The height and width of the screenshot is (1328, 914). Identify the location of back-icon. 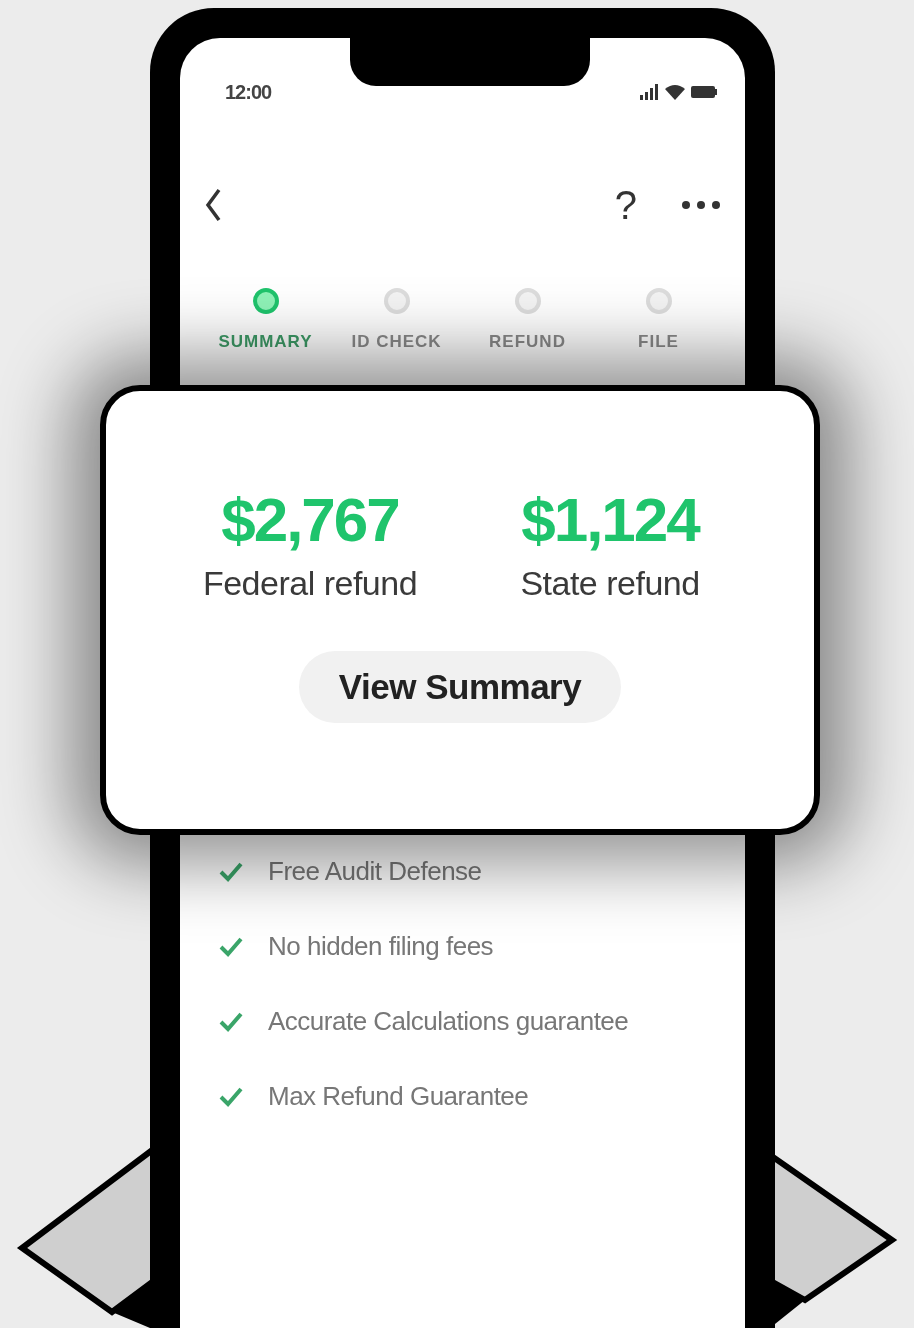
(213, 205).